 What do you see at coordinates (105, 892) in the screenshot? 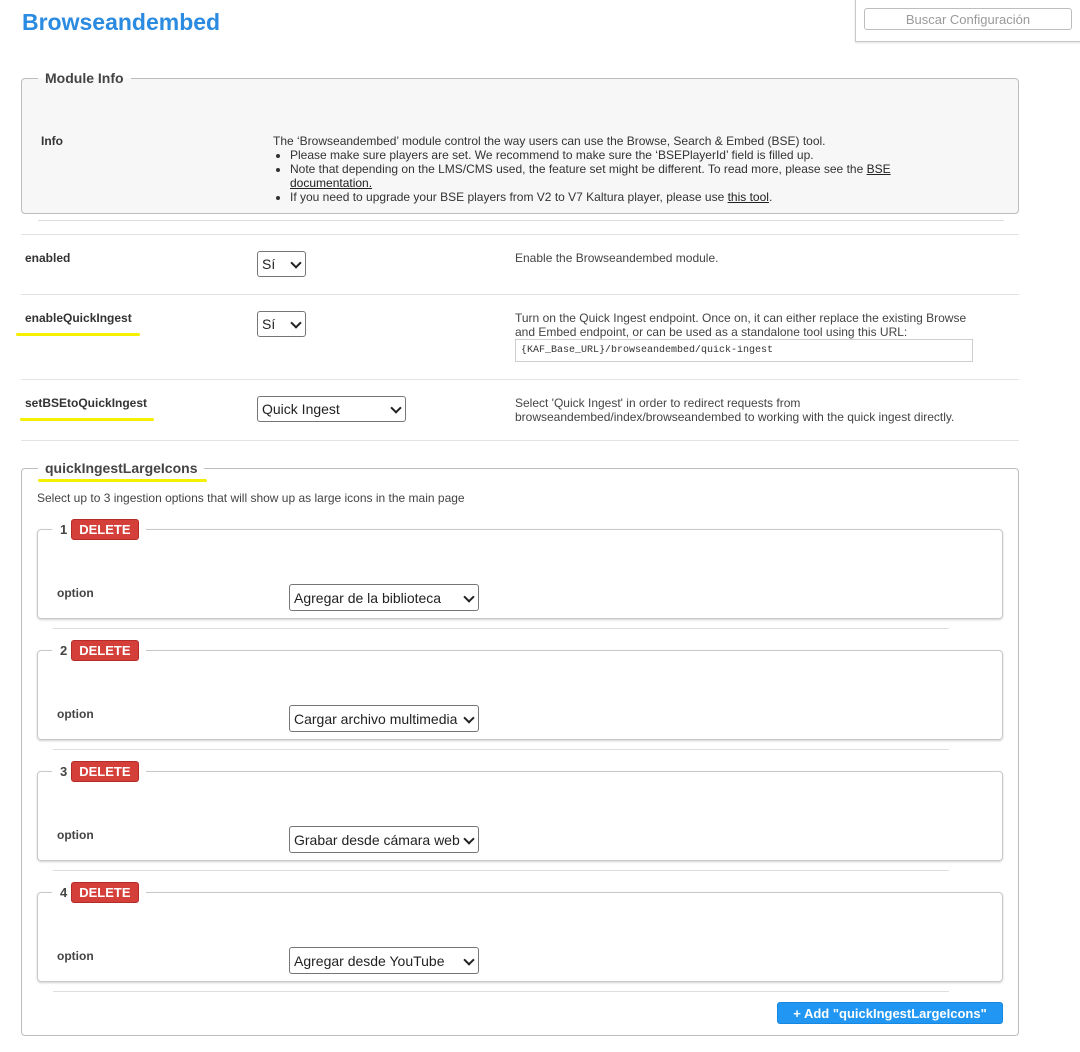
I see `delete-item-4-button: DELETE` at bounding box center [105, 892].